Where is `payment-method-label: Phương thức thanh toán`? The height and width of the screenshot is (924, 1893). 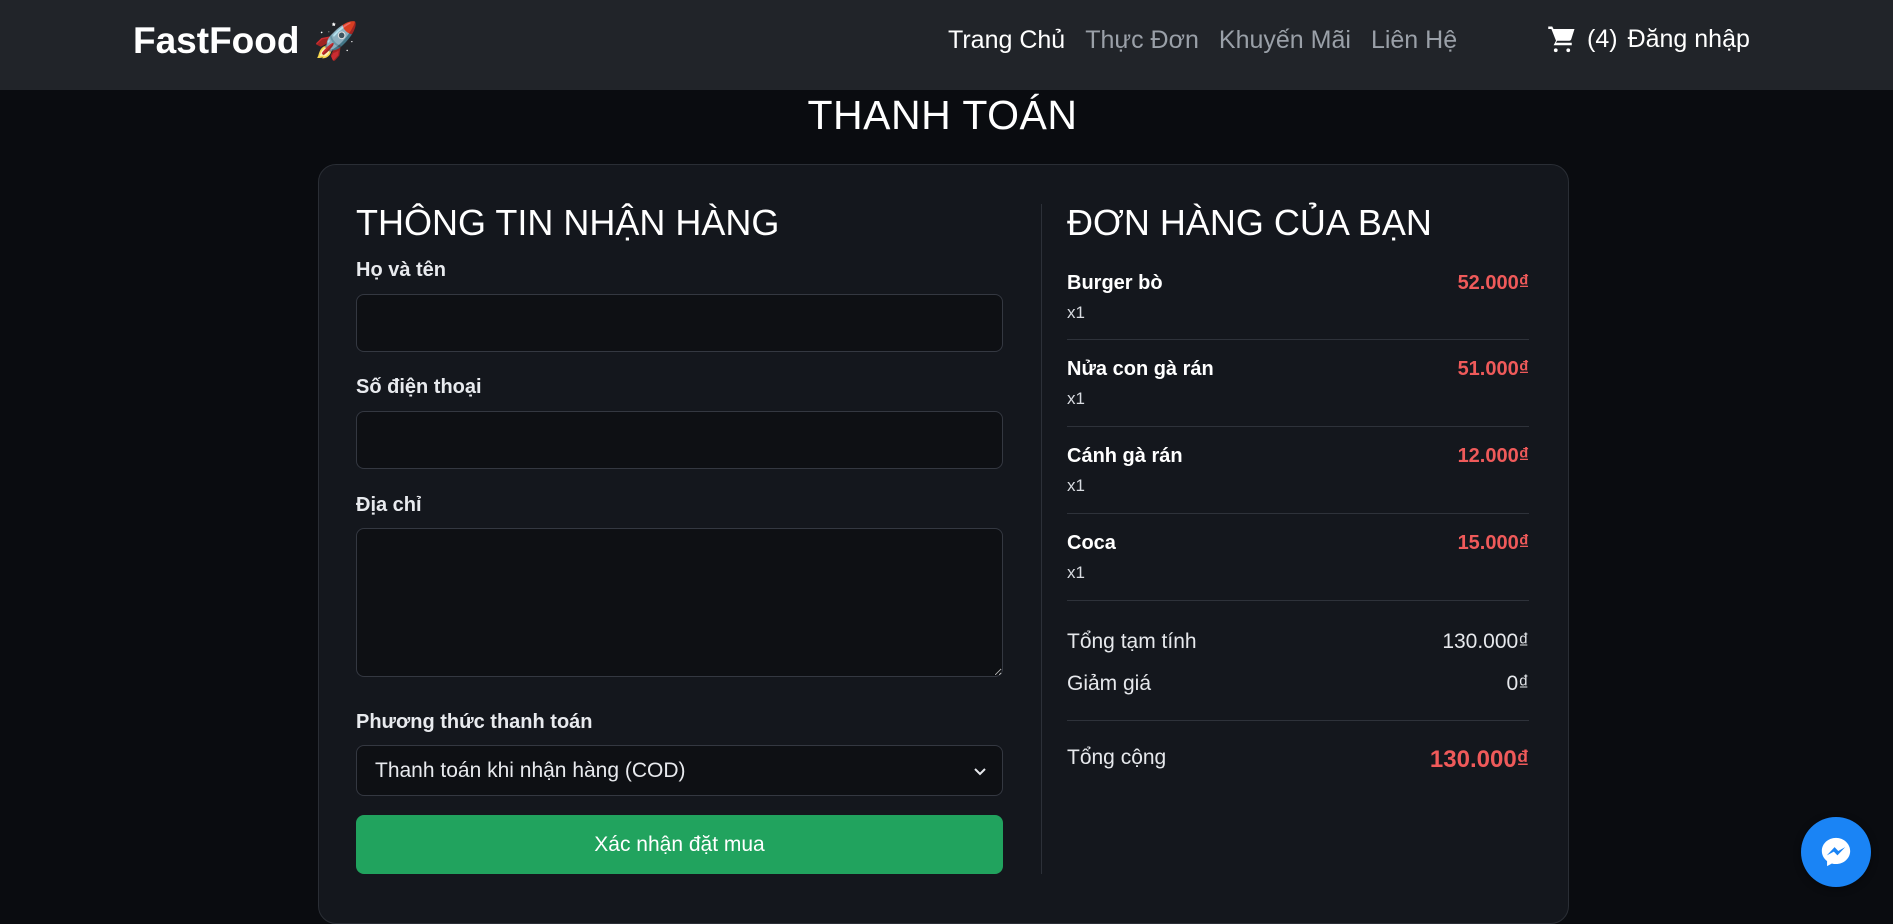 payment-method-label: Phương thức thanh toán is located at coordinates (474, 722).